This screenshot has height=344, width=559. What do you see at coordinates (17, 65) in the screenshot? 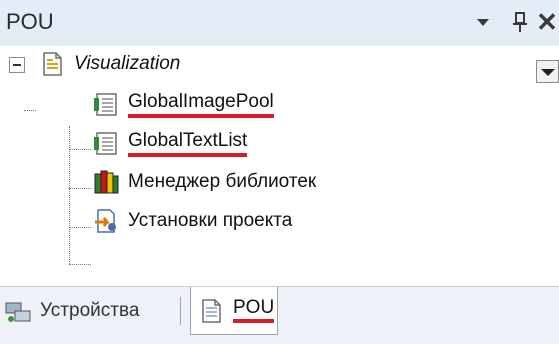
I see `tree-collapse-toggle` at bounding box center [17, 65].